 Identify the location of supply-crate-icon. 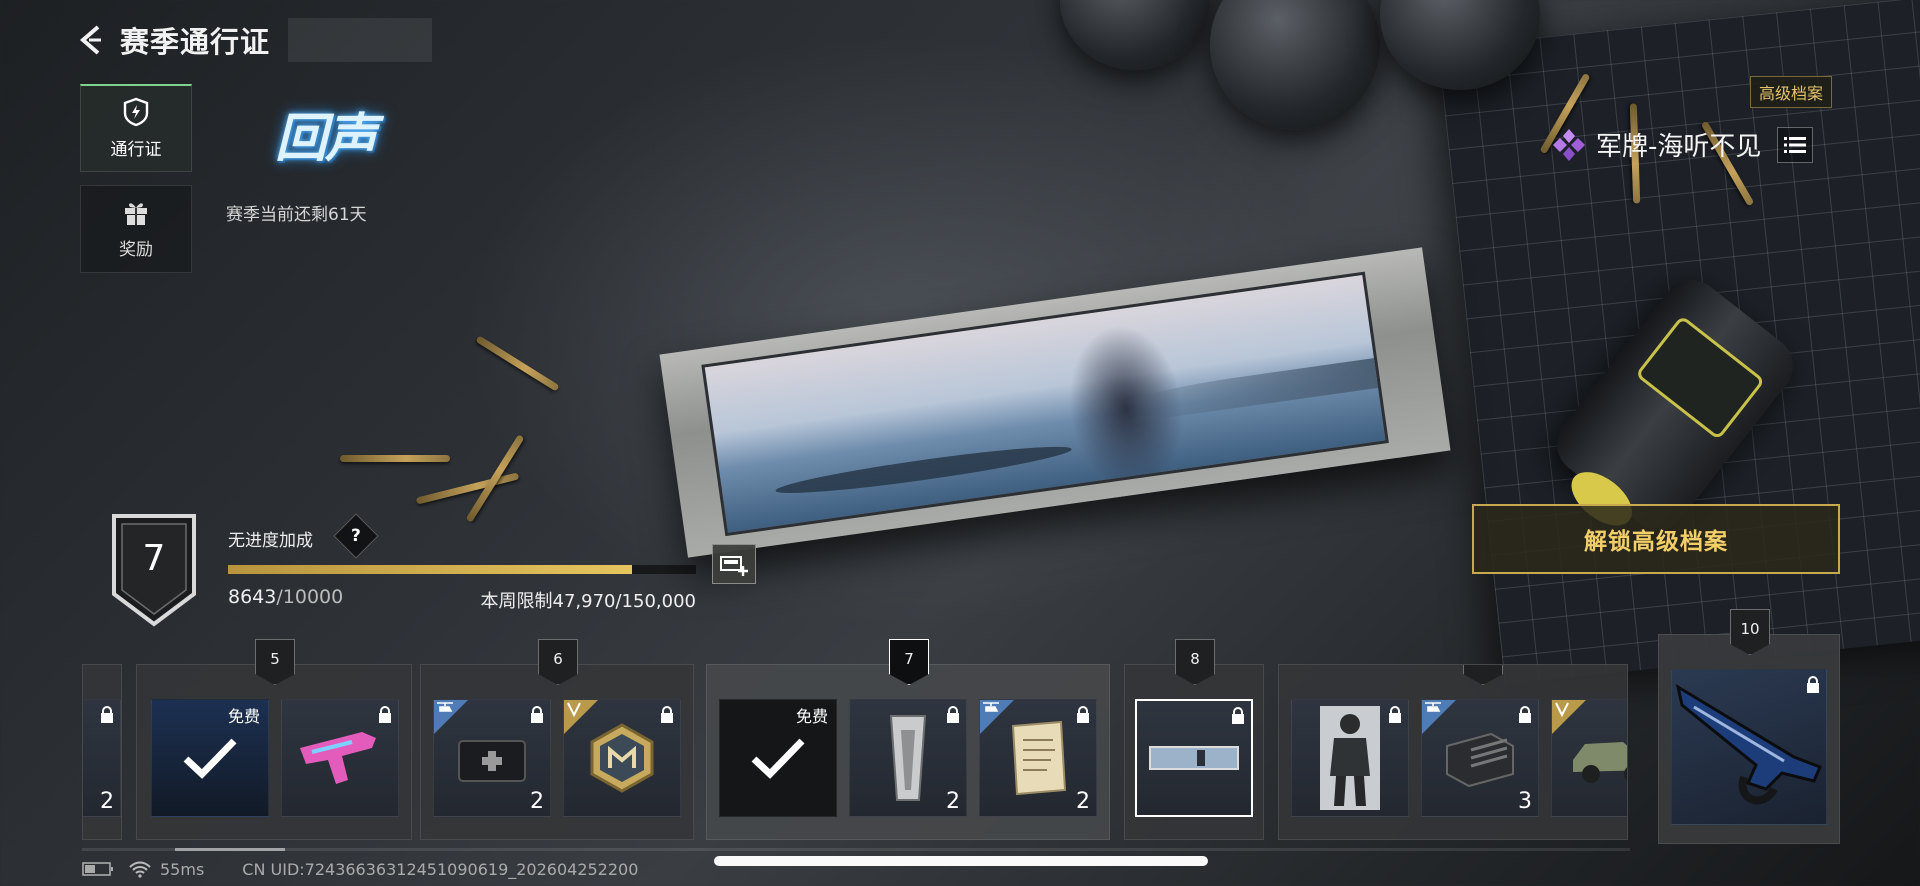
(492, 761).